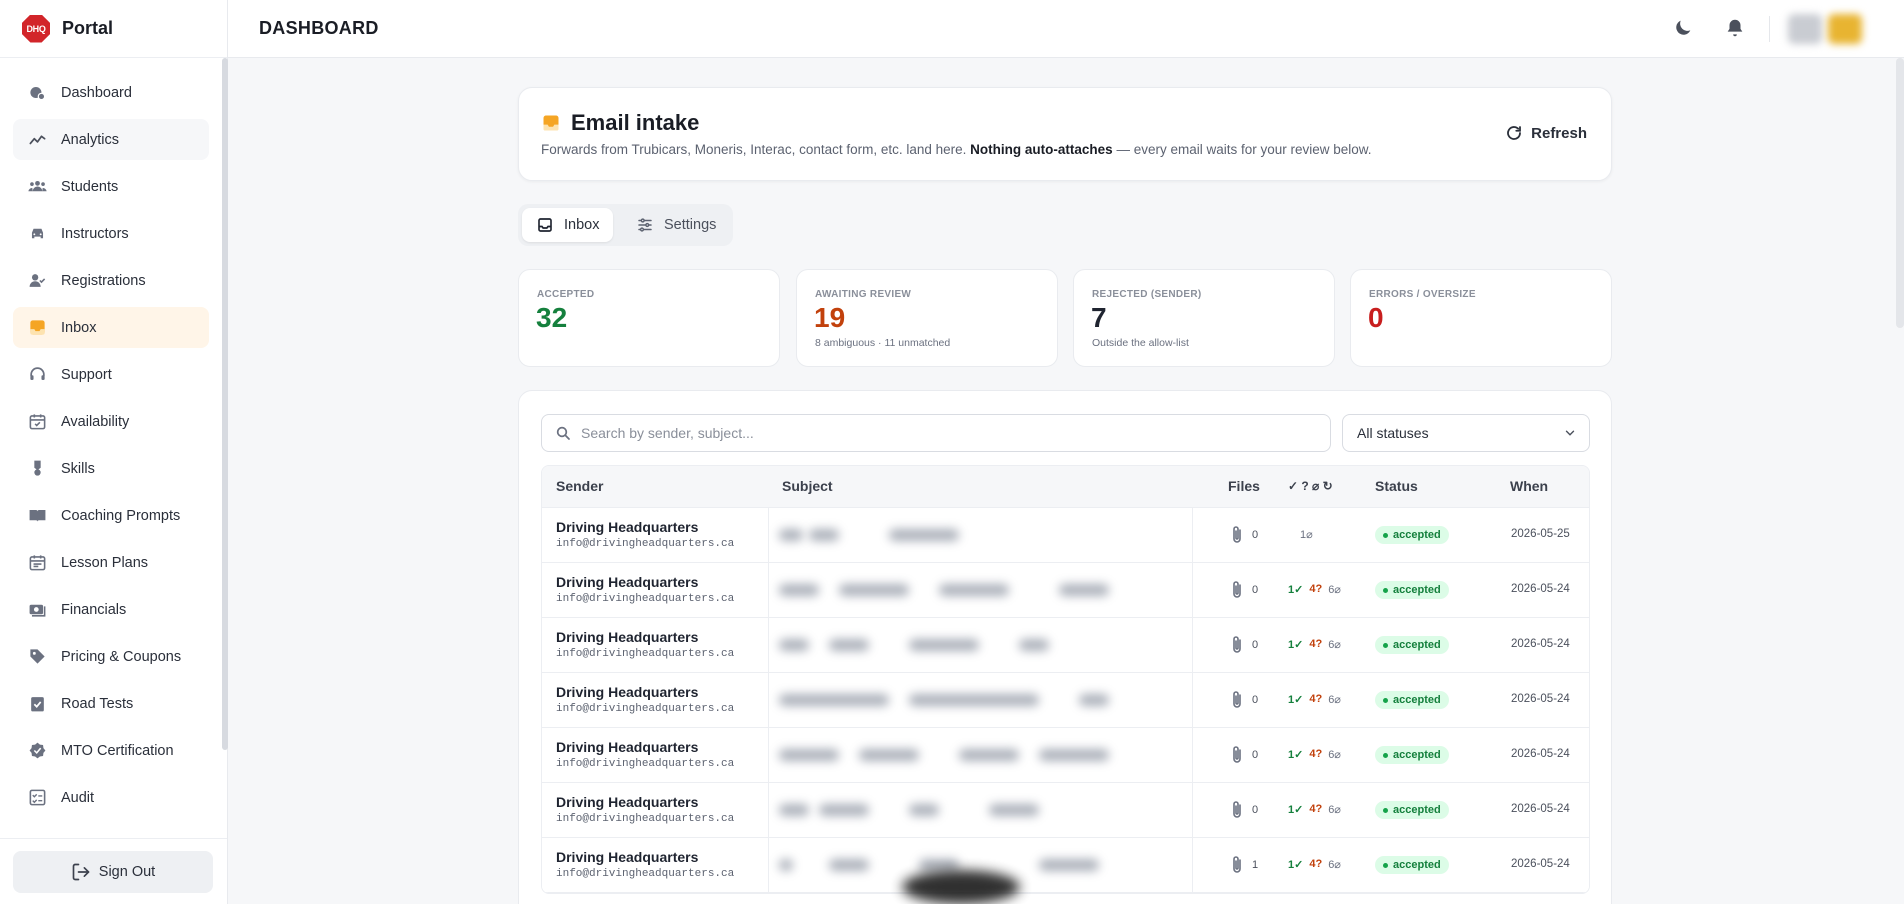  Describe the element at coordinates (111, 515) in the screenshot. I see `sidebar-item-coaching-prompts: Coaching Prompts` at that location.